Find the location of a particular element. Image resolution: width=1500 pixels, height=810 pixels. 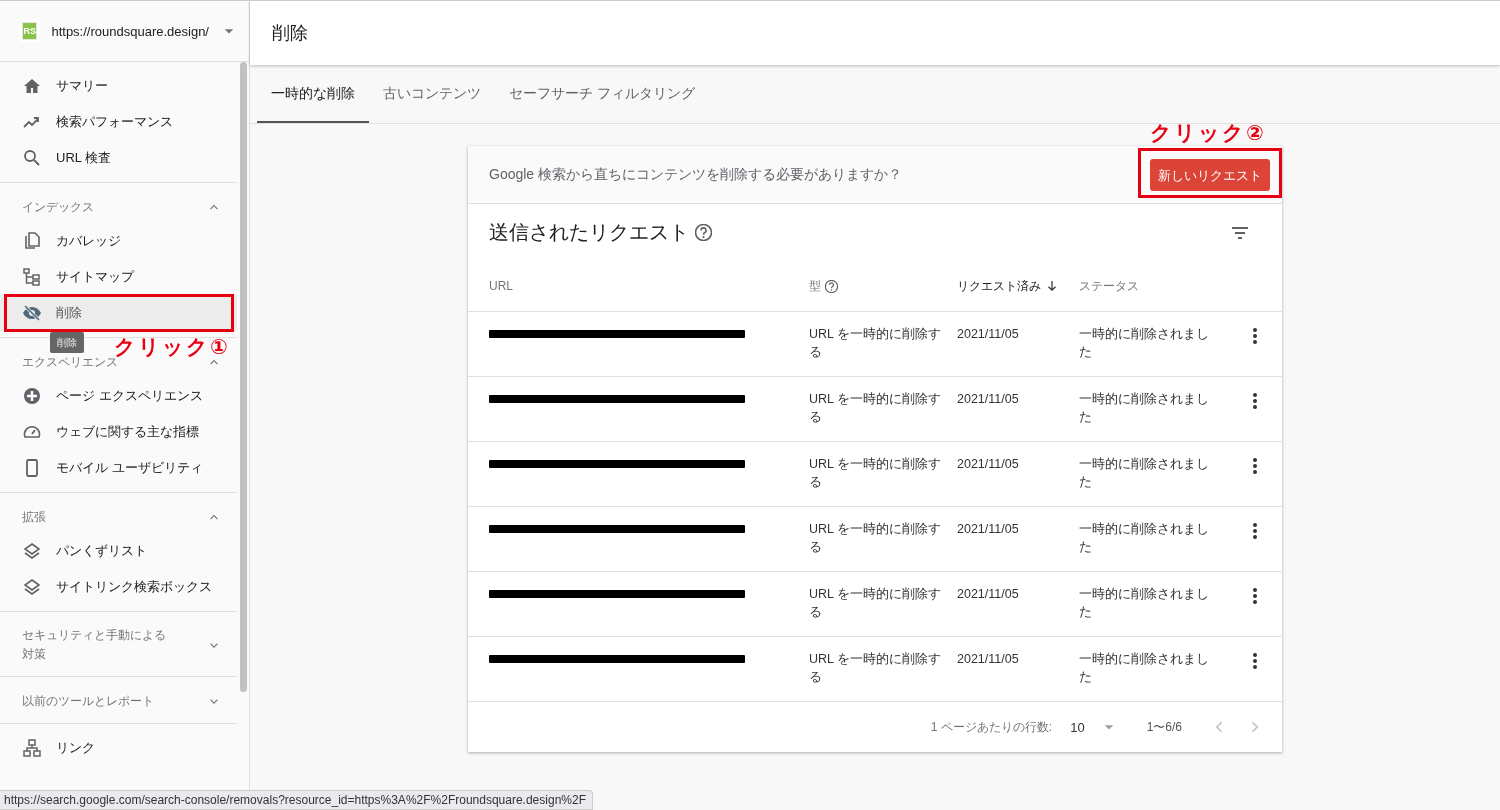

tab: セーフサーチ フィルタリング is located at coordinates (602, 94).